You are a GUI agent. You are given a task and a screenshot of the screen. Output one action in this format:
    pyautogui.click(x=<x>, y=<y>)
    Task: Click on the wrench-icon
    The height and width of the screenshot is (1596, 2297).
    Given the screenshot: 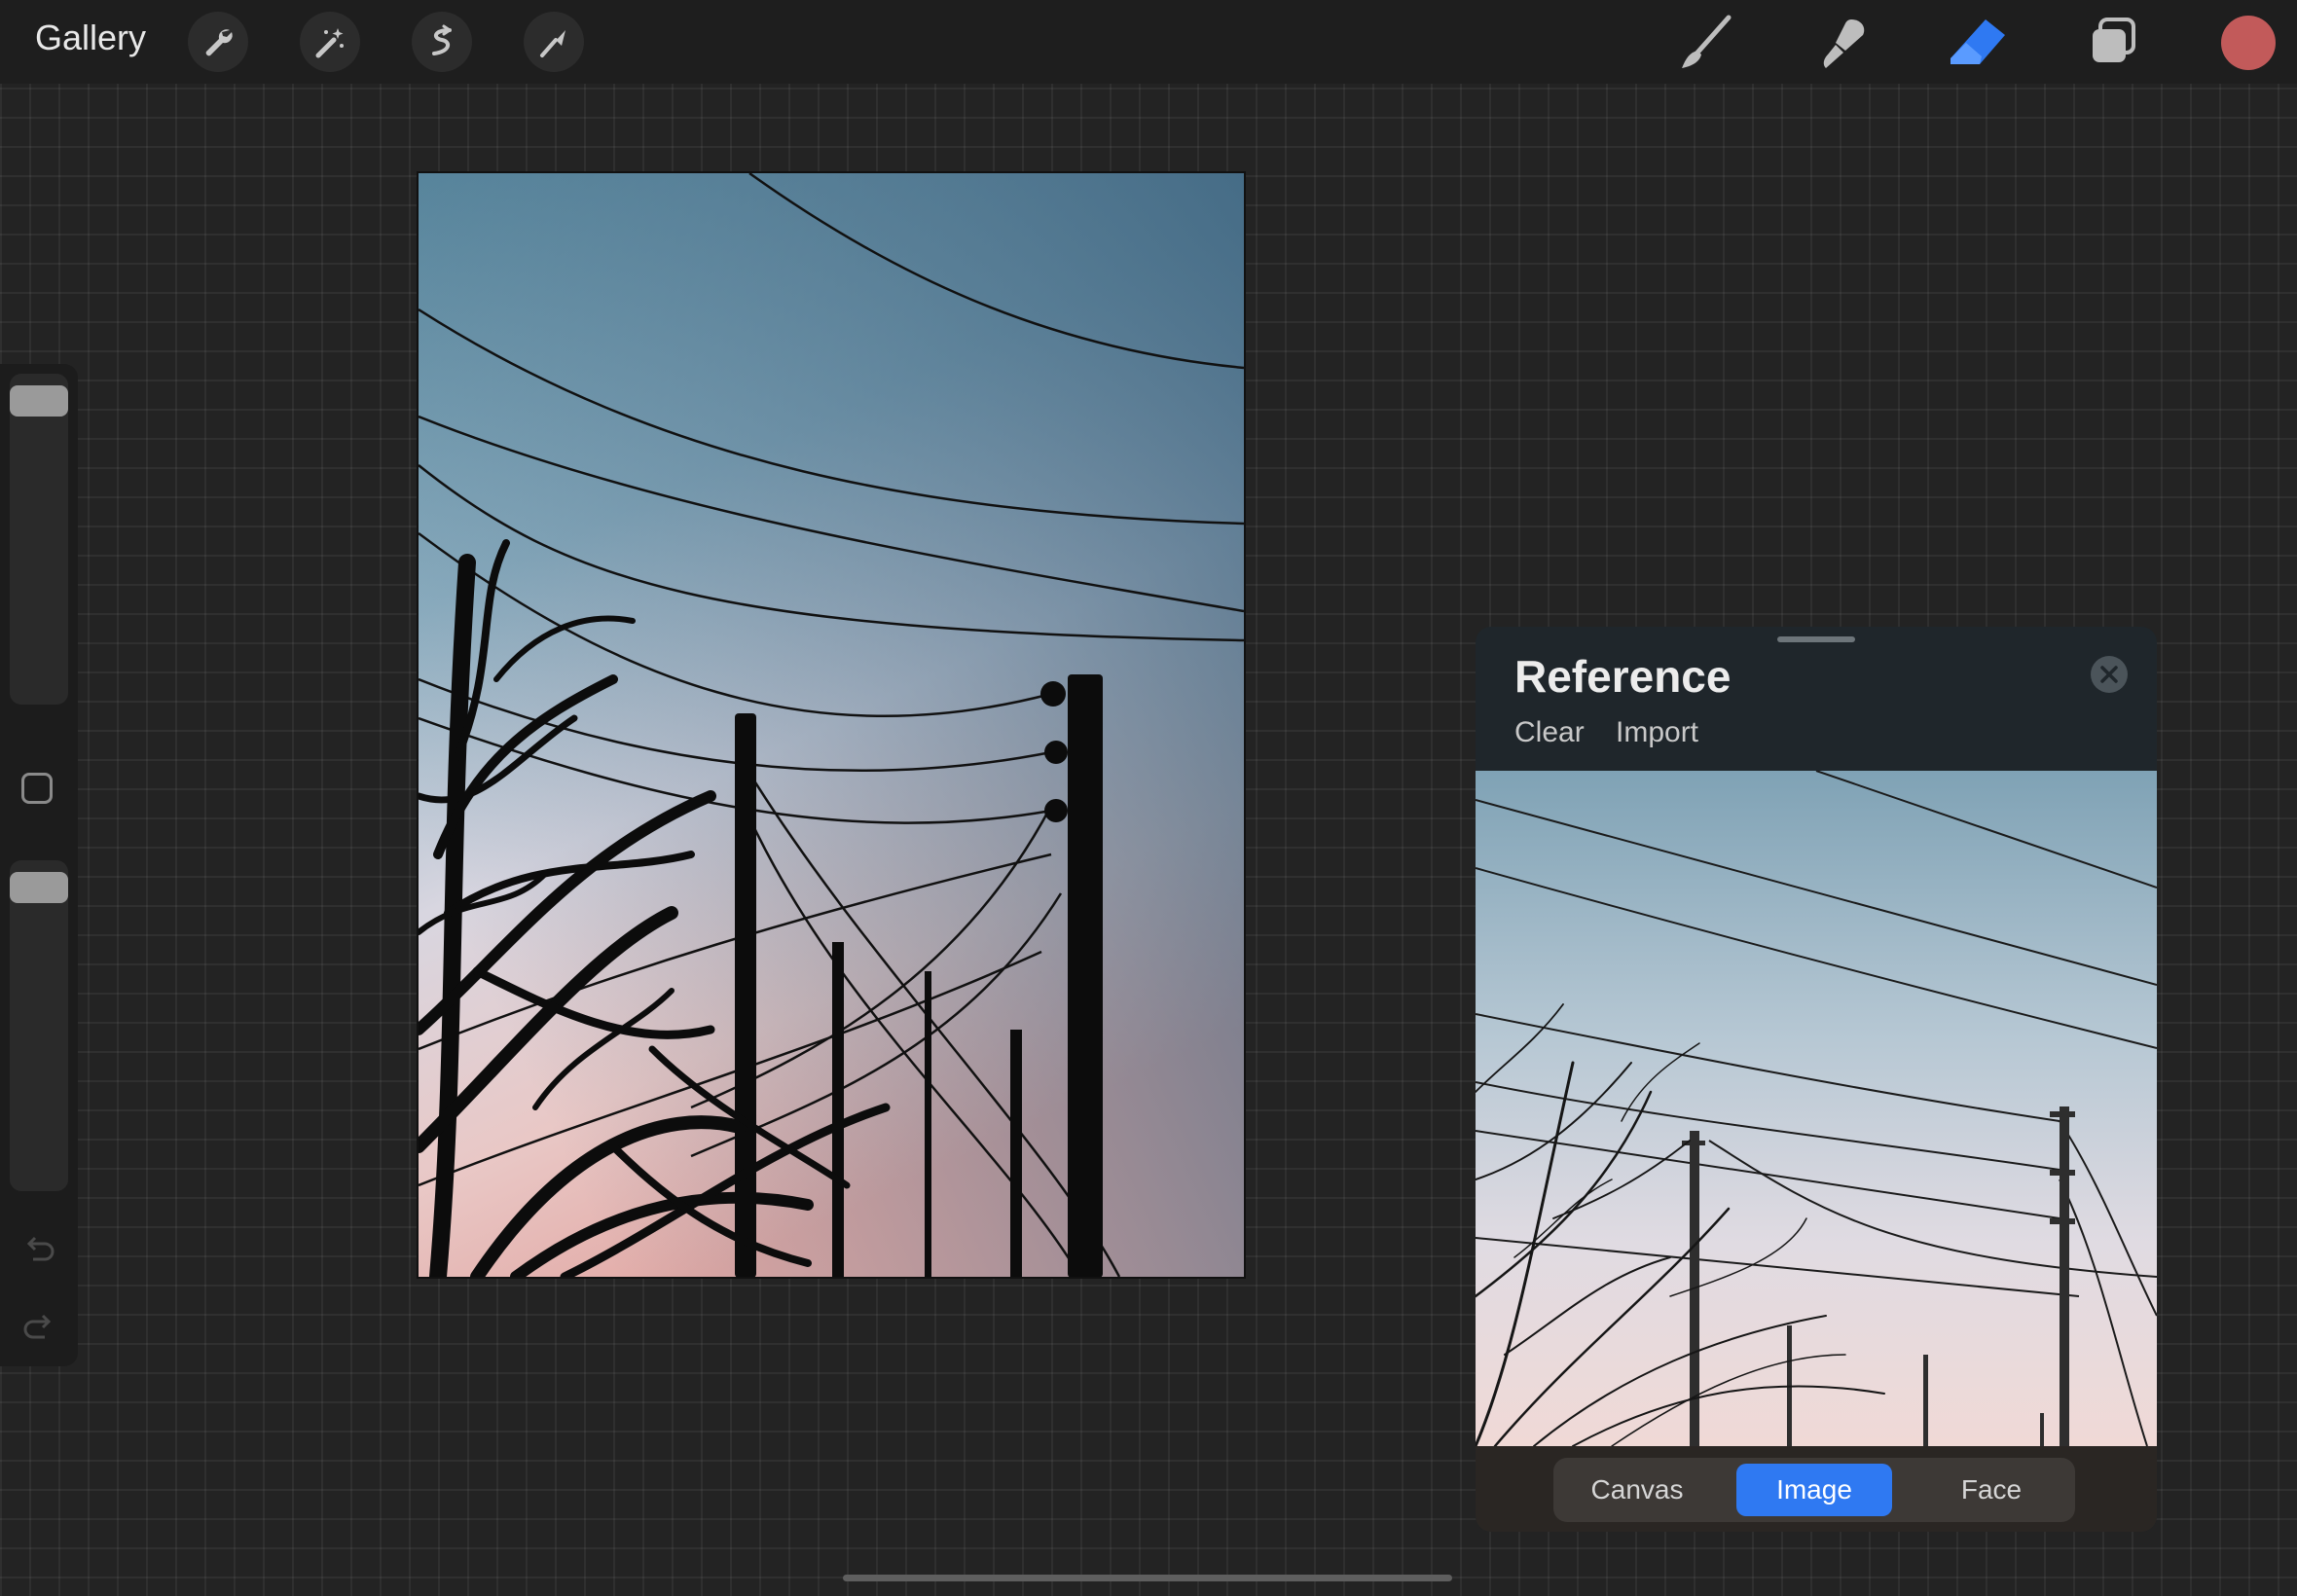 What is the action you would take?
    pyautogui.click(x=219, y=42)
    